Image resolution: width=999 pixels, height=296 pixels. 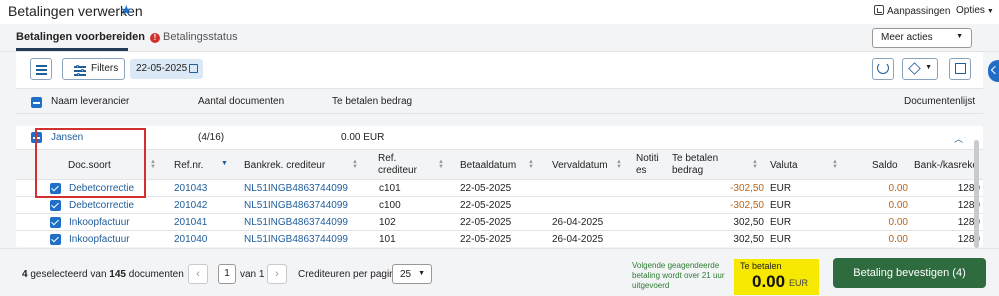 What do you see at coordinates (909, 273) in the screenshot?
I see `confirm-payment-button: Betaling bevestigen (4)` at bounding box center [909, 273].